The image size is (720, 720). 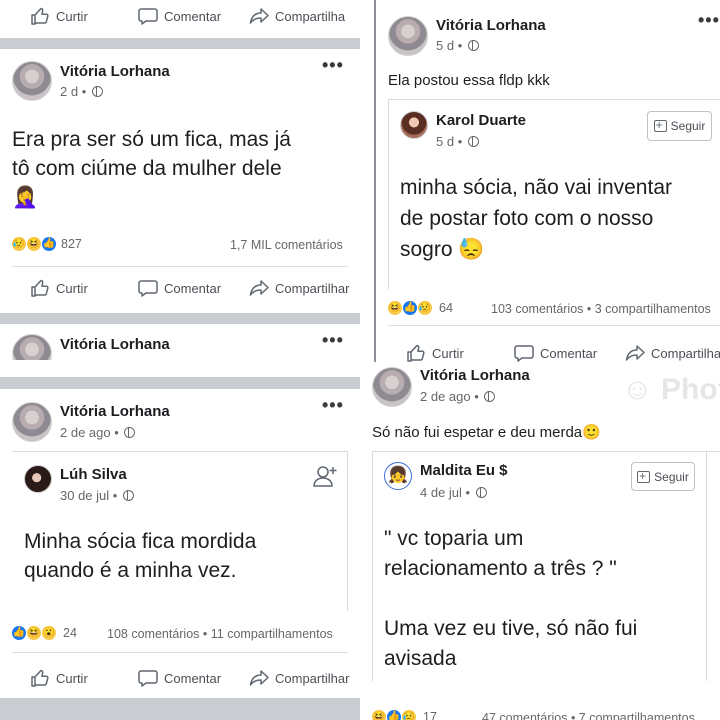 What do you see at coordinates (660, 125) in the screenshot?
I see `follow-icon` at bounding box center [660, 125].